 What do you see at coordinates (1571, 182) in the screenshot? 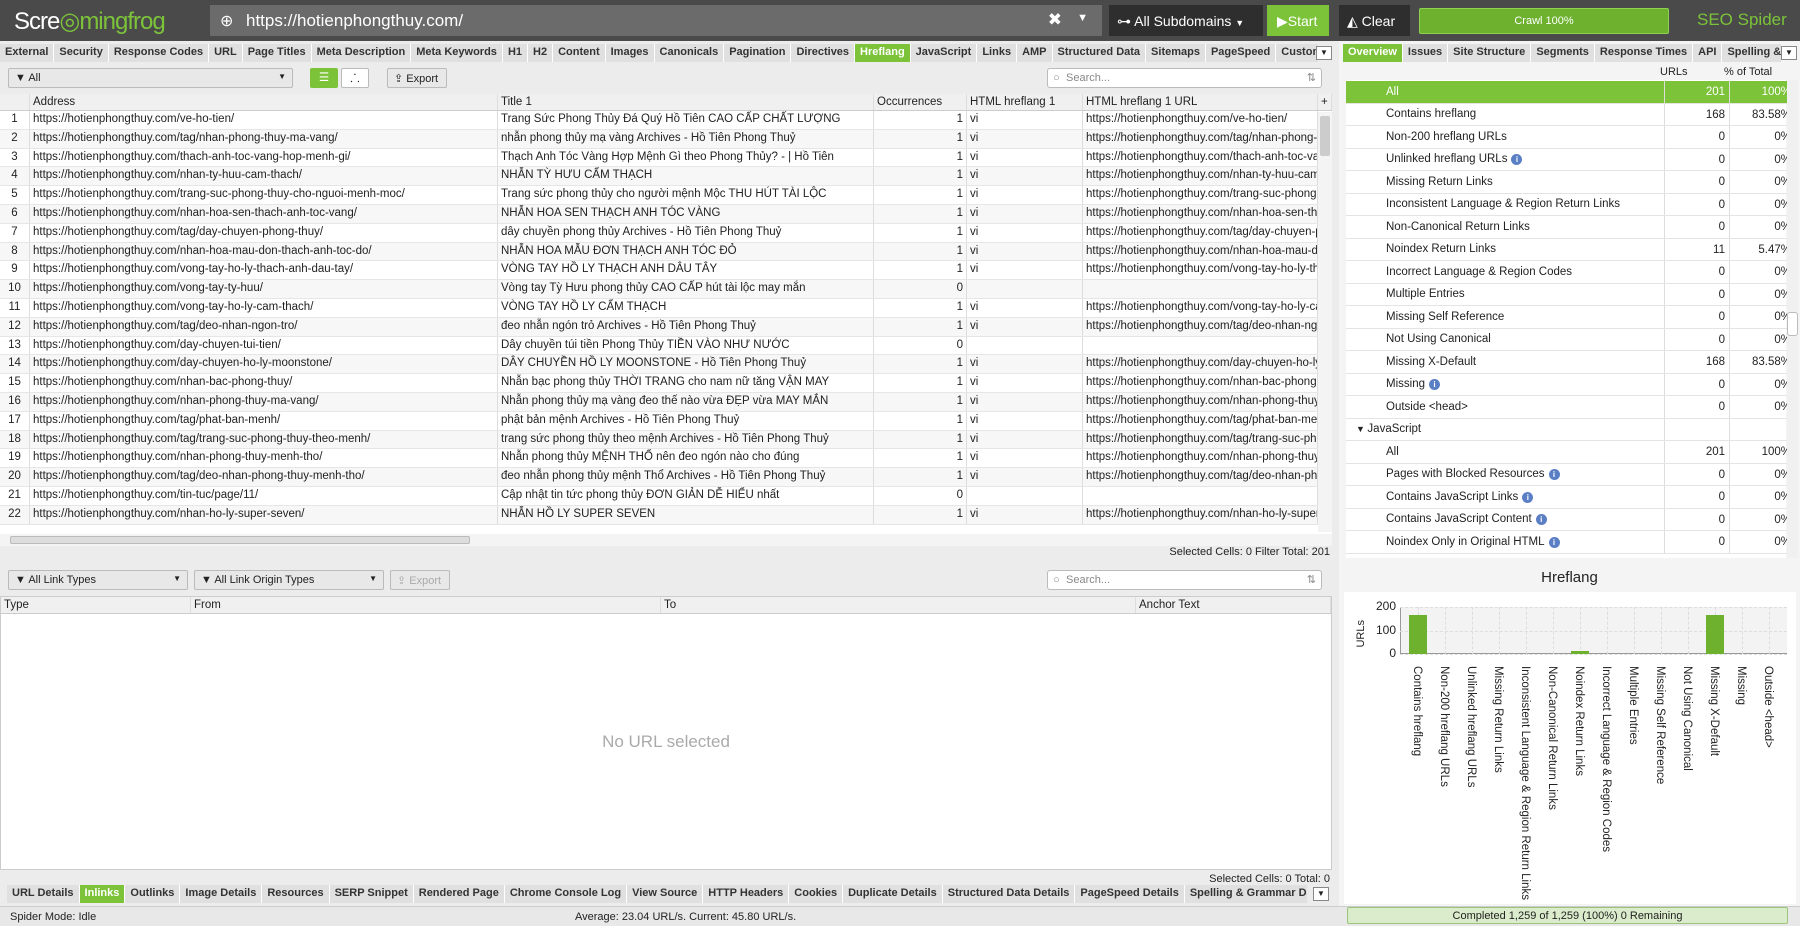
I see `overview-row: Missing Return Links 0 0%` at bounding box center [1571, 182].